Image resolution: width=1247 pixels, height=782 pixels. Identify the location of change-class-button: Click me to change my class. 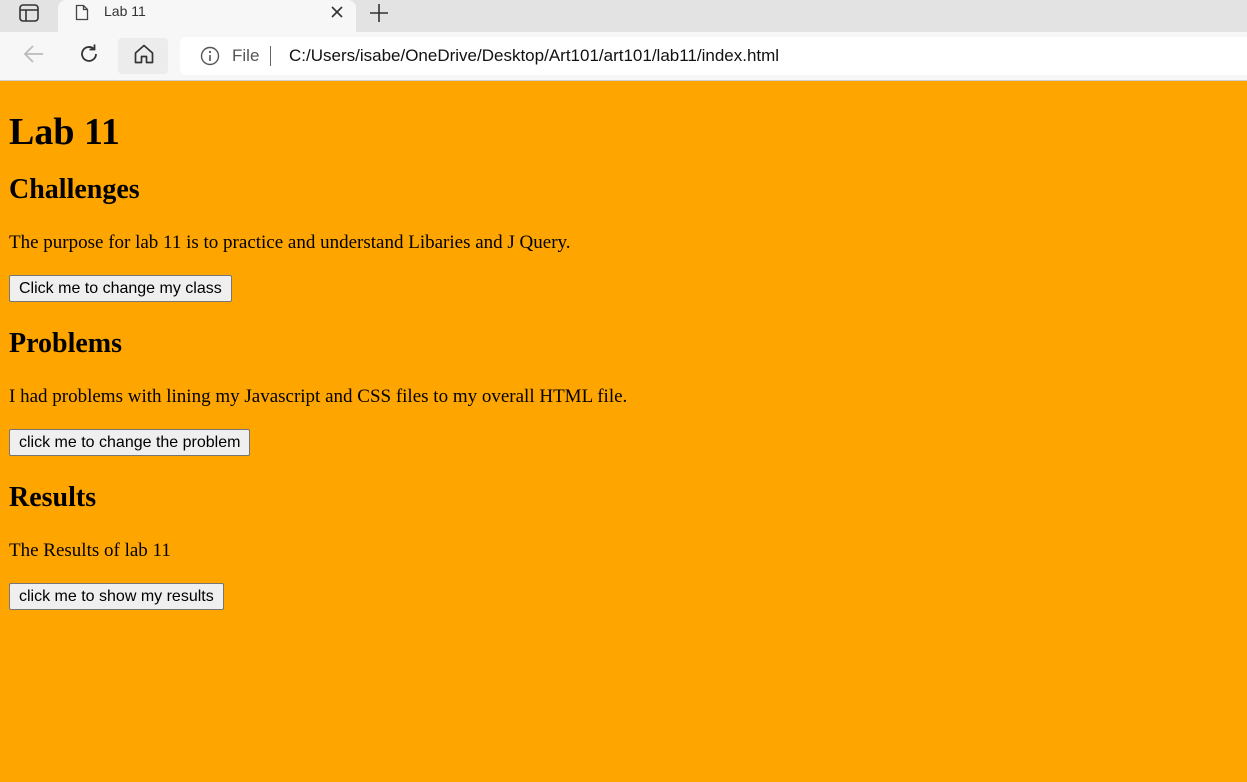
(120, 288).